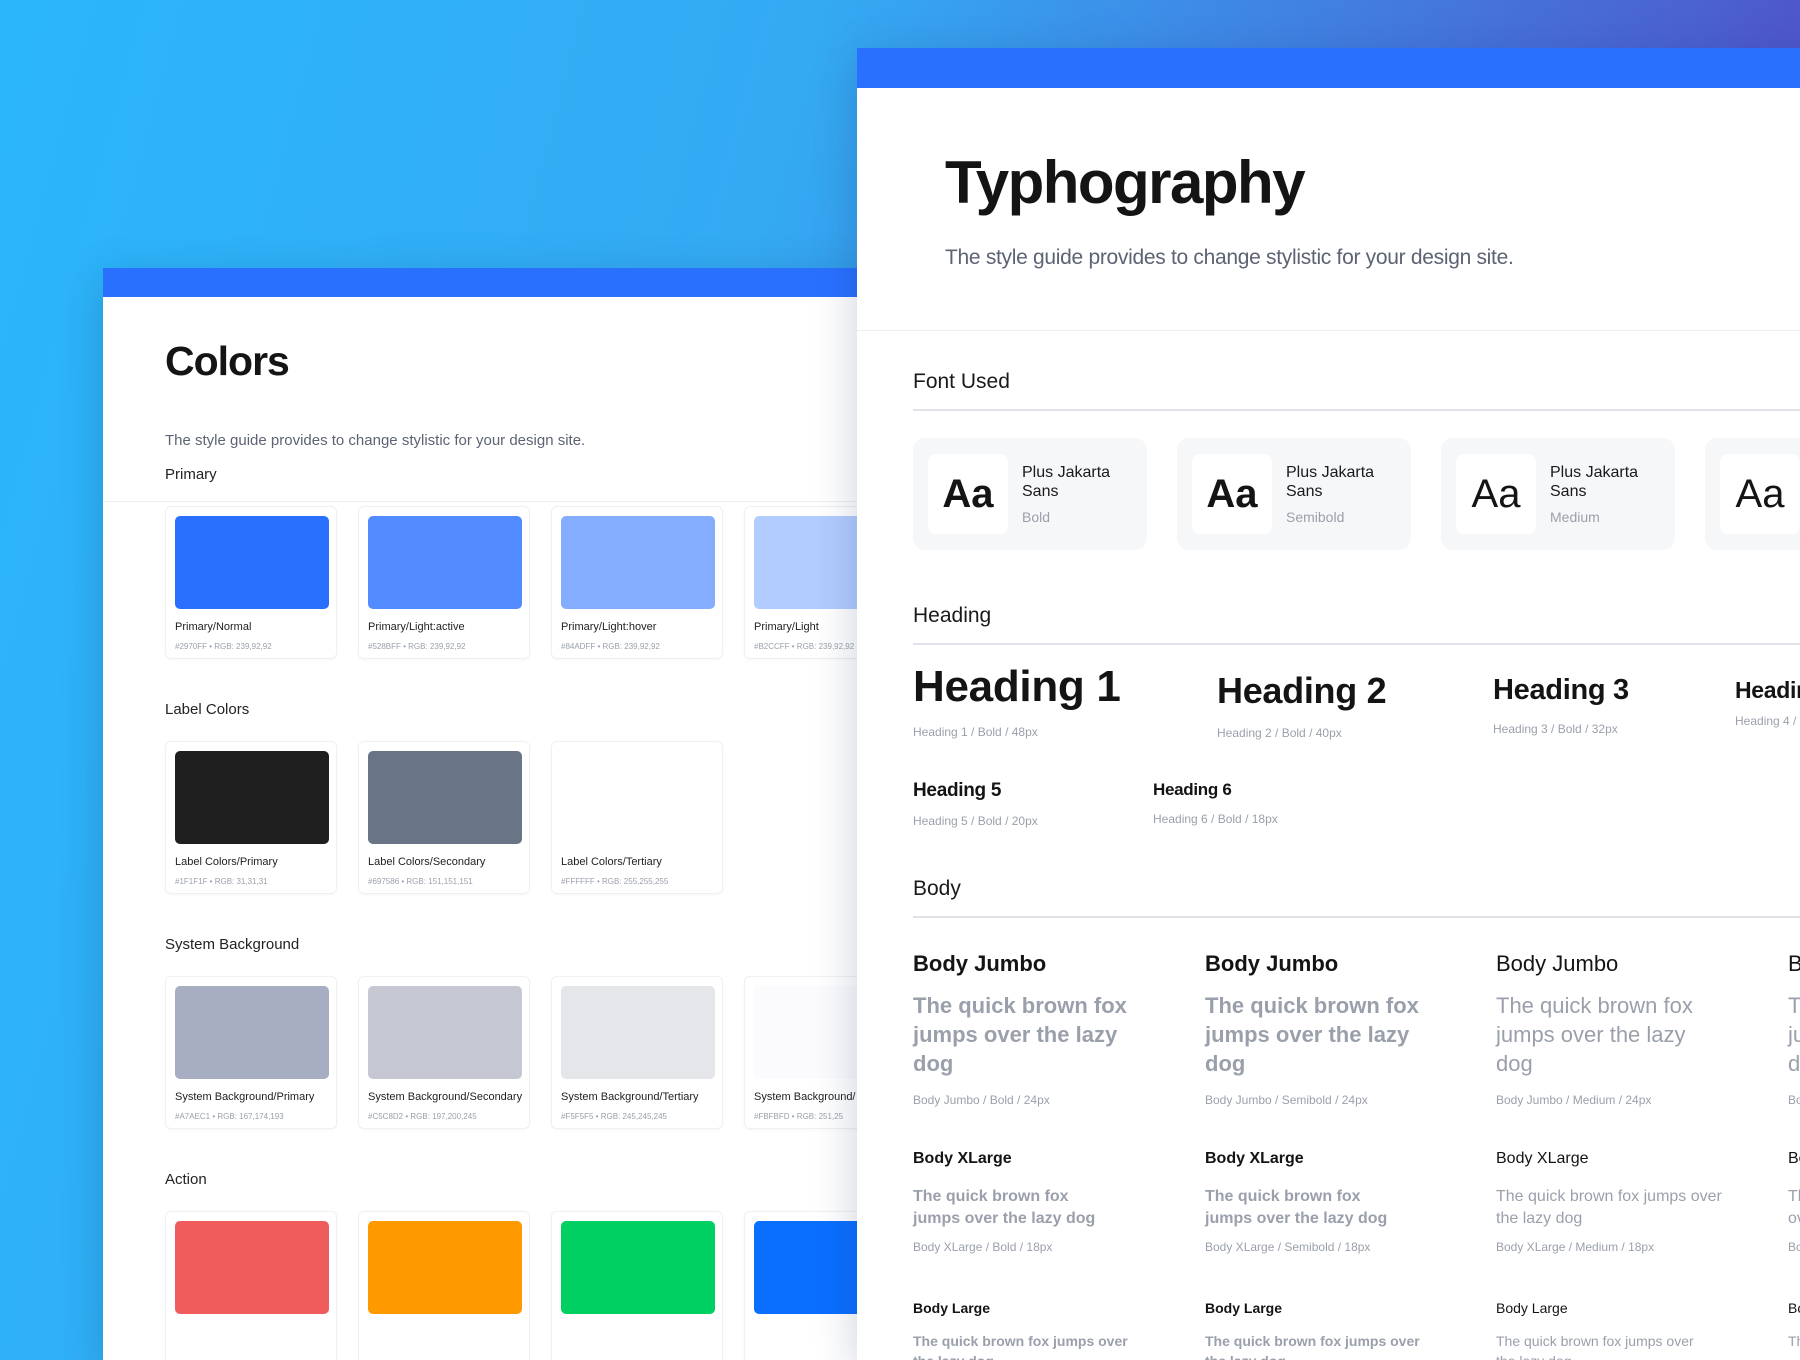  Describe the element at coordinates (221, 881) in the screenshot. I see `swatch-meta: #1F1F1F • RGB: 31,31,31` at that location.